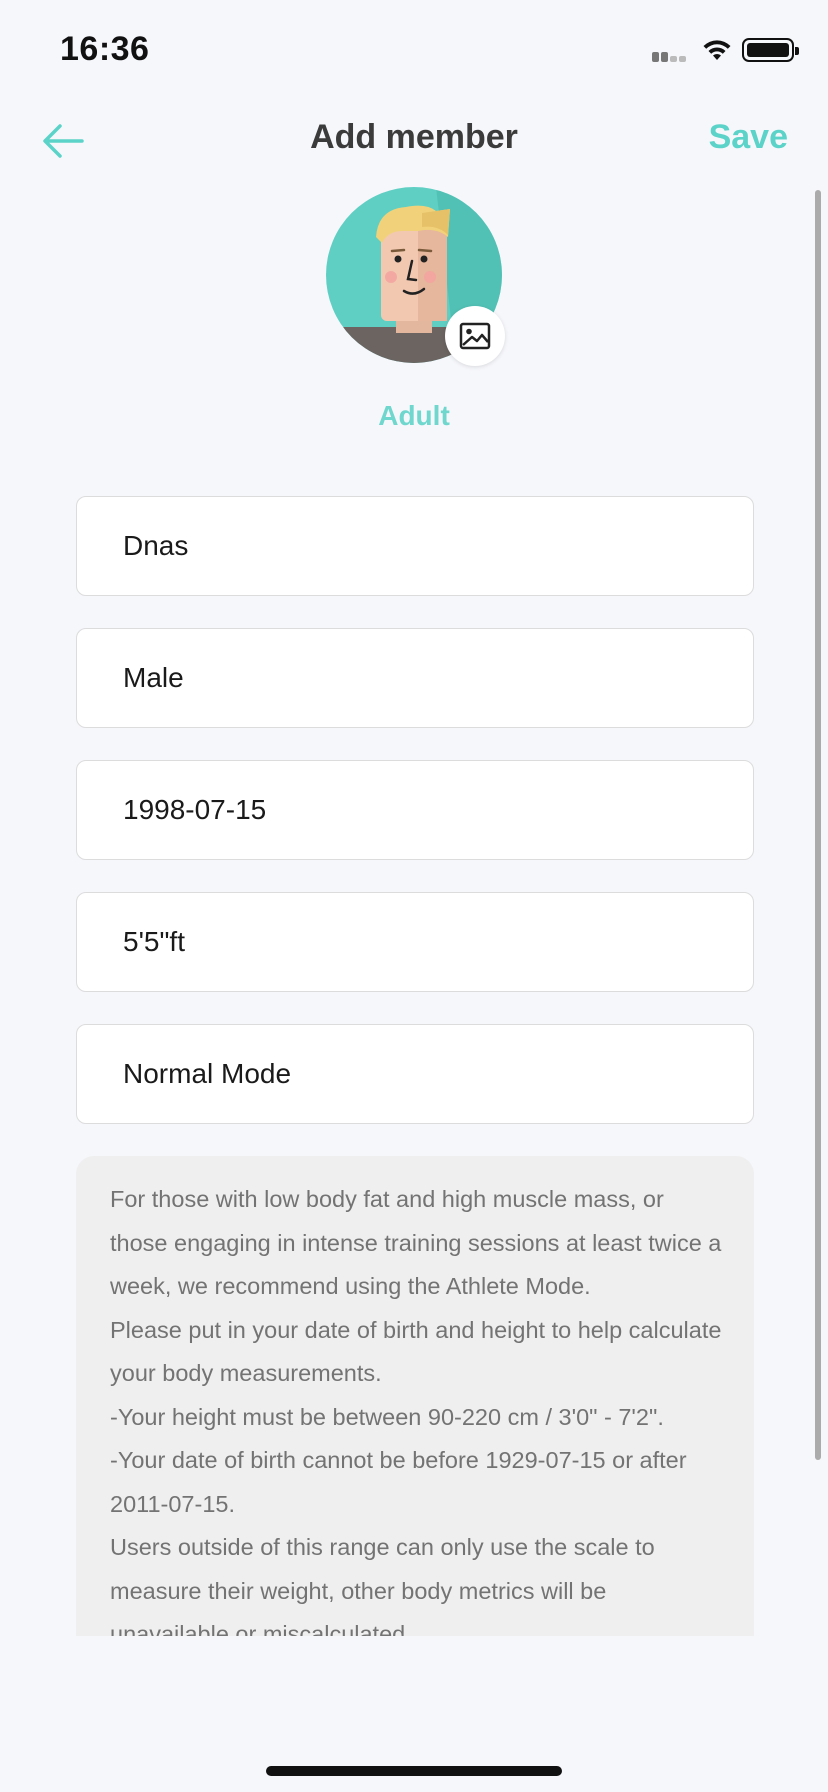  Describe the element at coordinates (154, 941) in the screenshot. I see `height-value: 5'5"ft` at that location.